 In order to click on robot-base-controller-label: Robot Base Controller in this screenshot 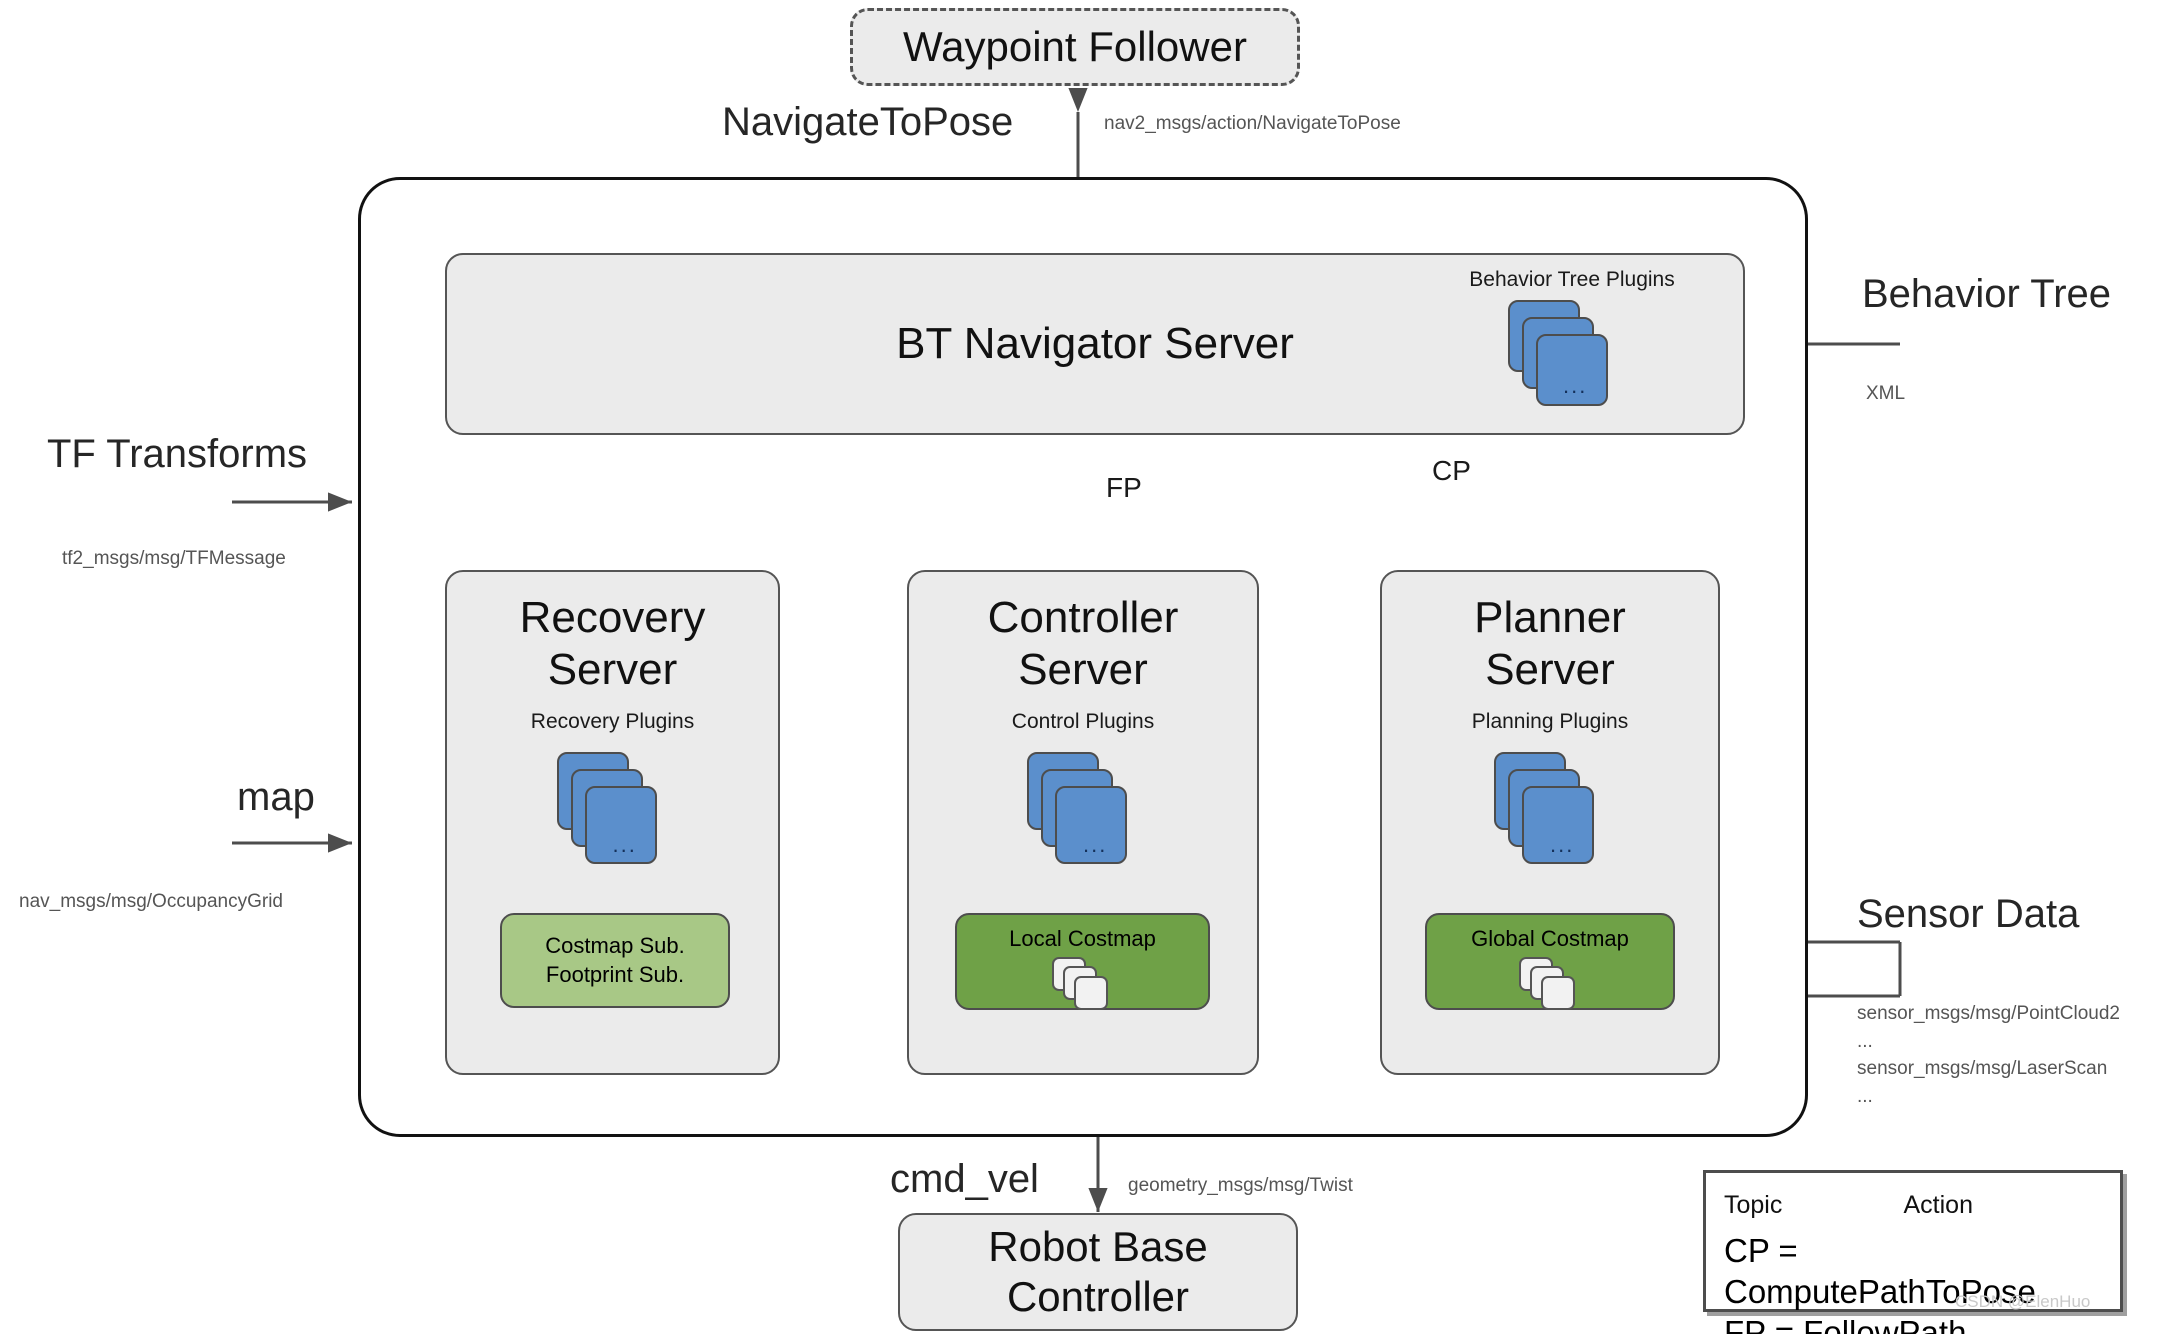, I will do `click(1098, 1271)`.